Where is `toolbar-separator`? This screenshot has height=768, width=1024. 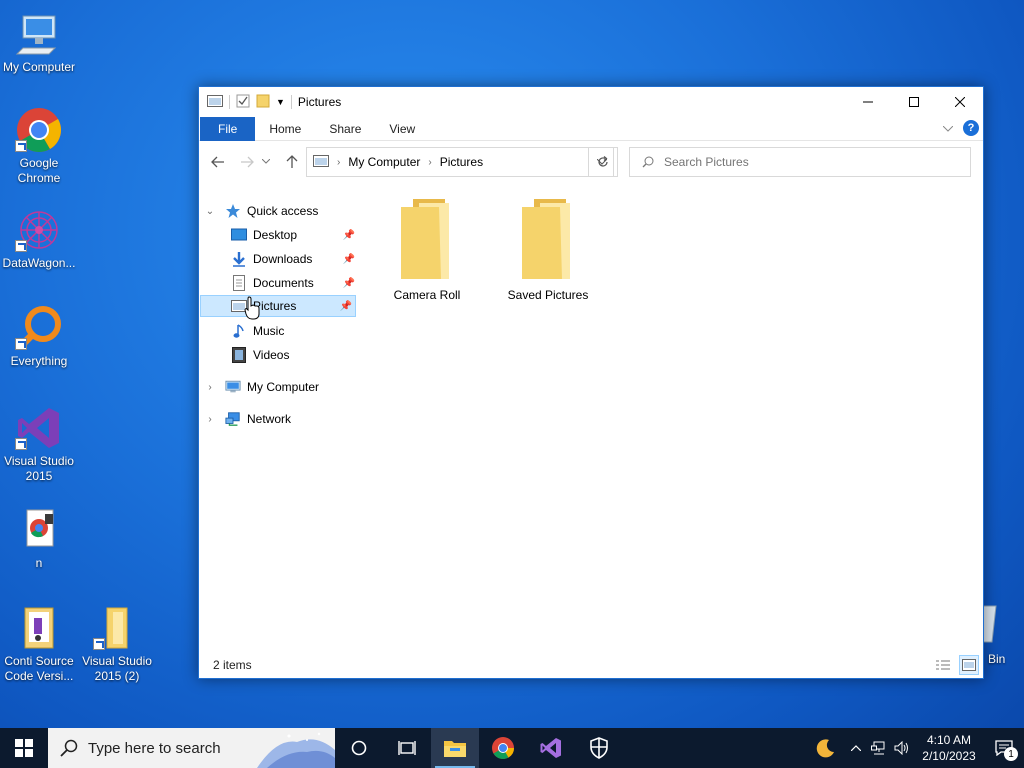 toolbar-separator is located at coordinates (291, 102).